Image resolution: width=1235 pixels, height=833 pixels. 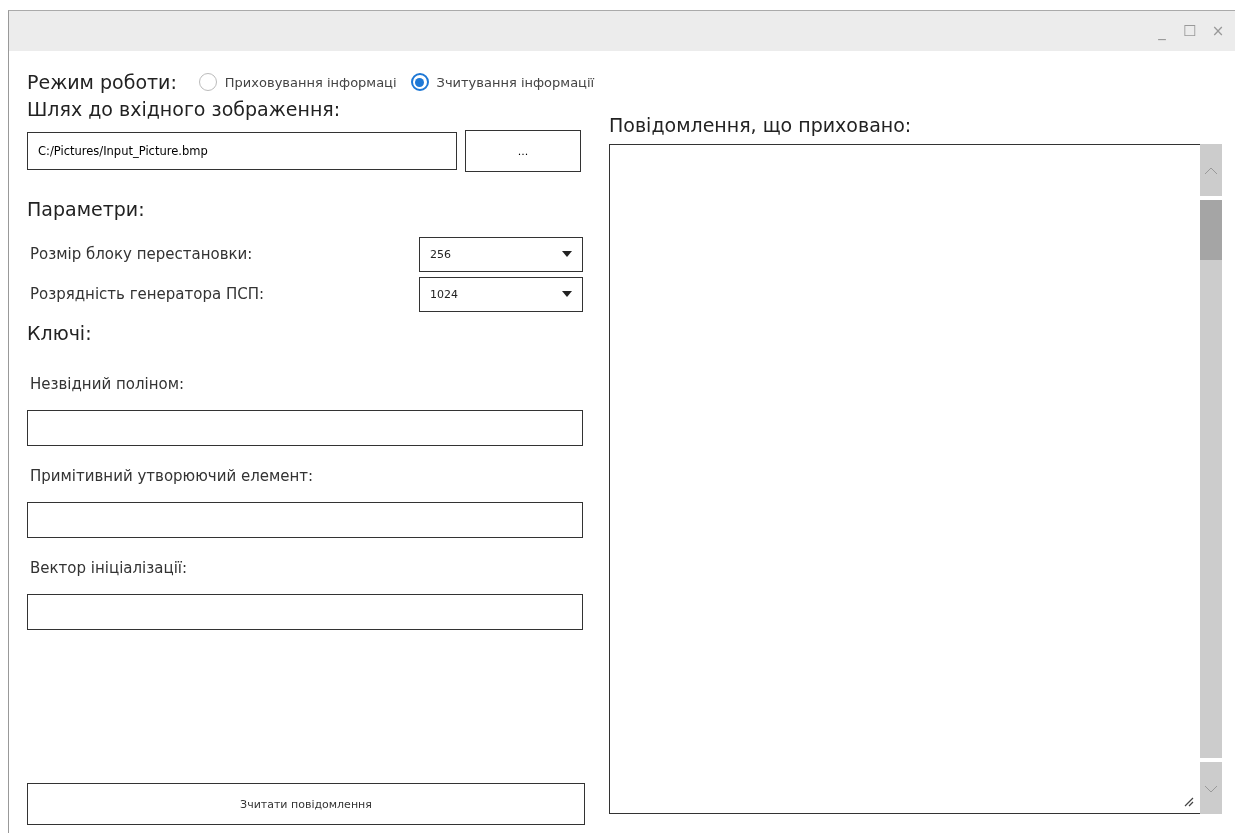 I want to click on mode-label: Режим роботи:, so click(x=102, y=82).